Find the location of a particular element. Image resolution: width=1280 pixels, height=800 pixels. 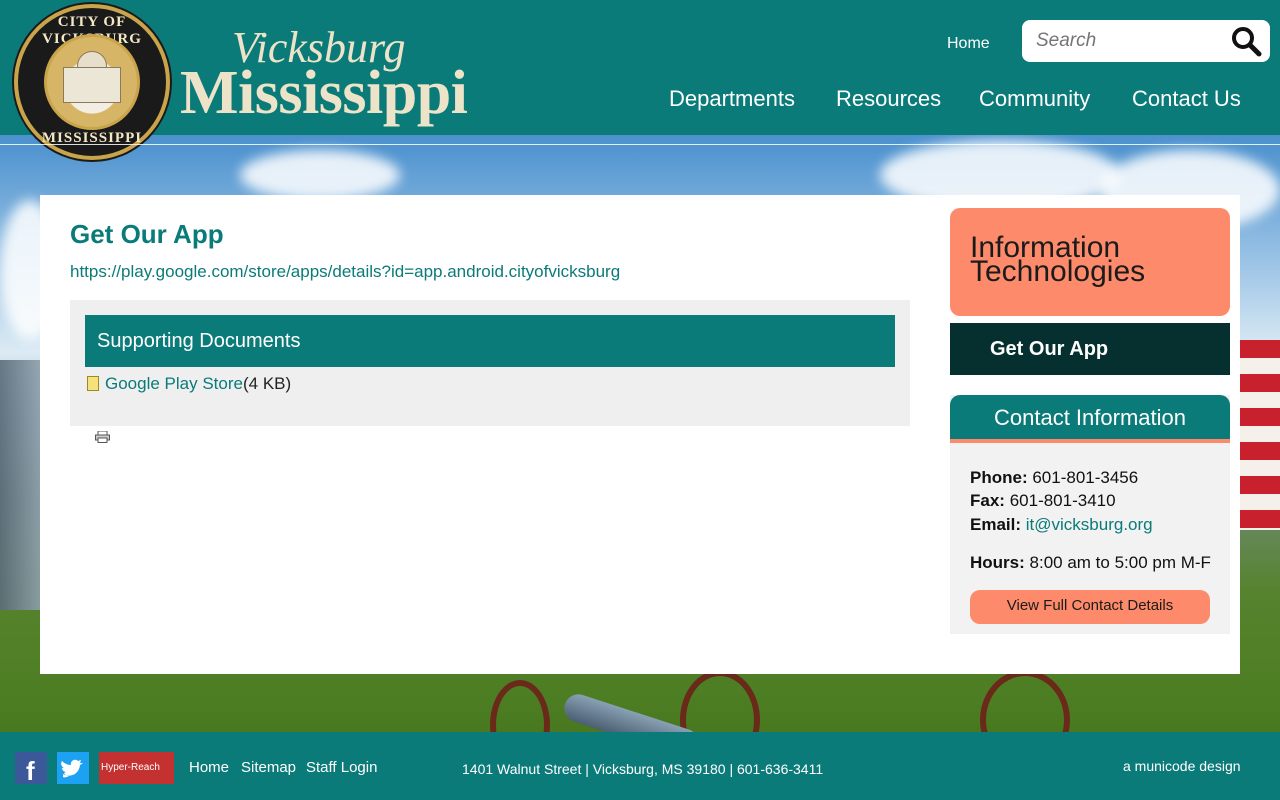

contact-hours: Hours: 8:00 am to 5:00 pm M-F is located at coordinates (1090, 562).